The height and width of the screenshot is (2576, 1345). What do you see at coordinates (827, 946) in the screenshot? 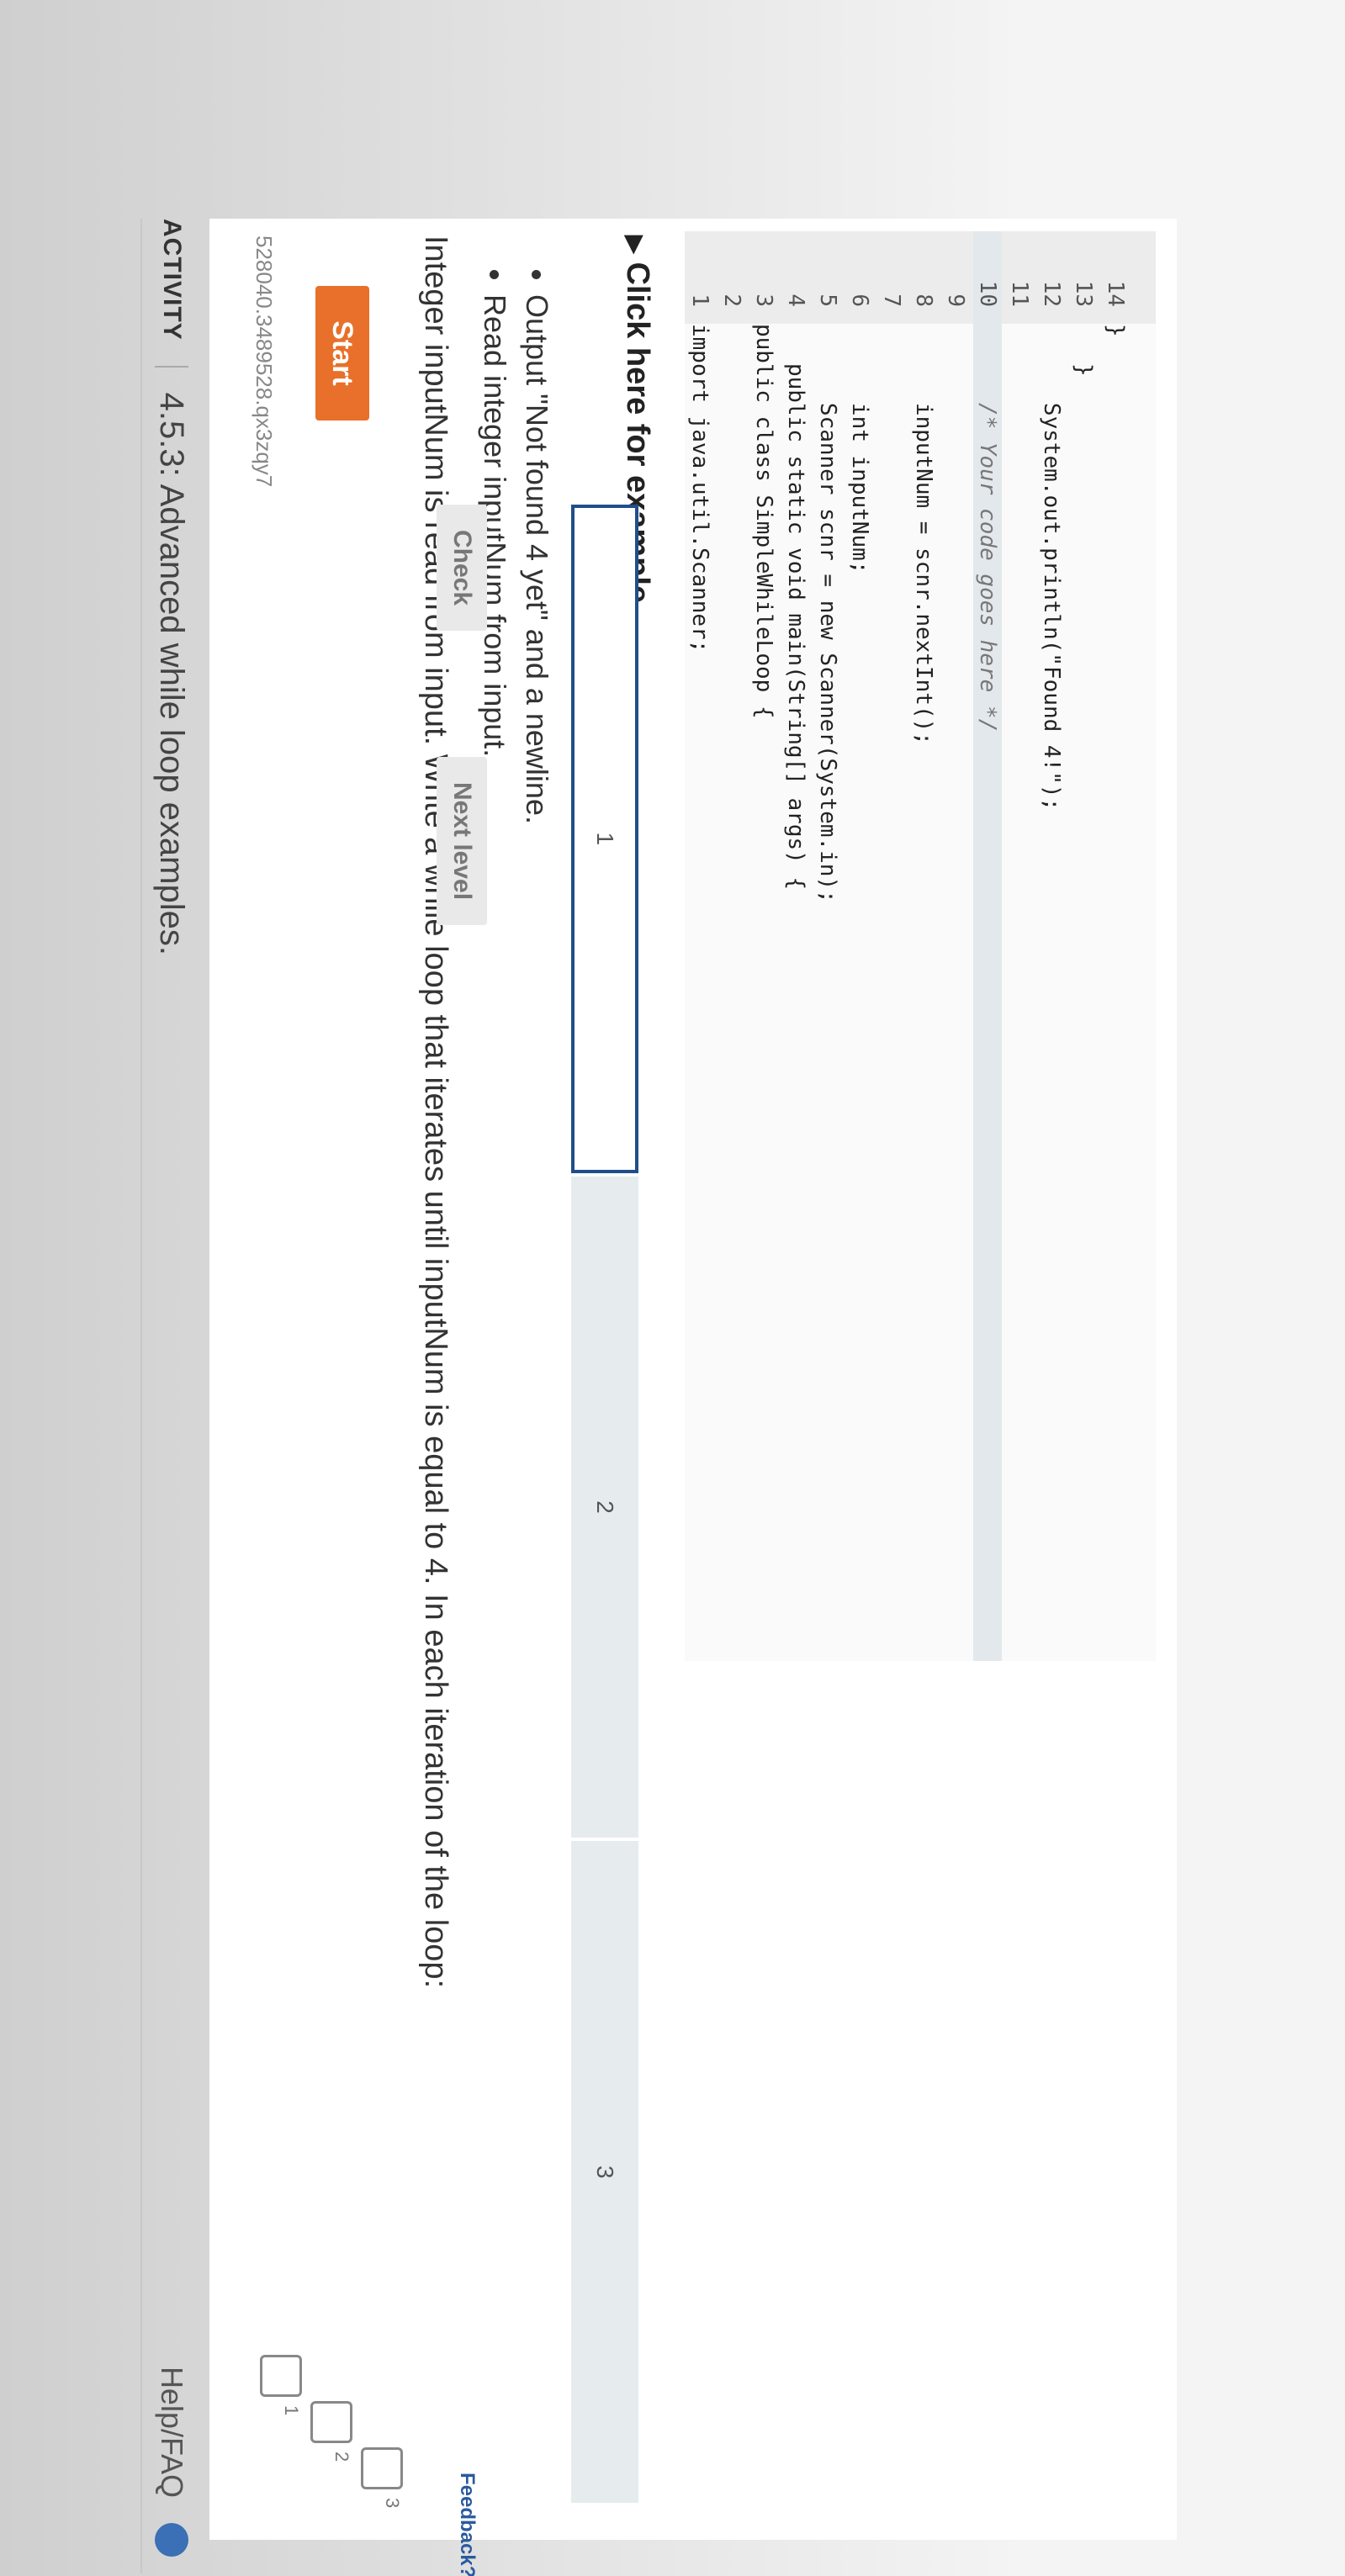
I see `code-line: 5 Scanner scnr = new Scanner(System.in);` at bounding box center [827, 946].